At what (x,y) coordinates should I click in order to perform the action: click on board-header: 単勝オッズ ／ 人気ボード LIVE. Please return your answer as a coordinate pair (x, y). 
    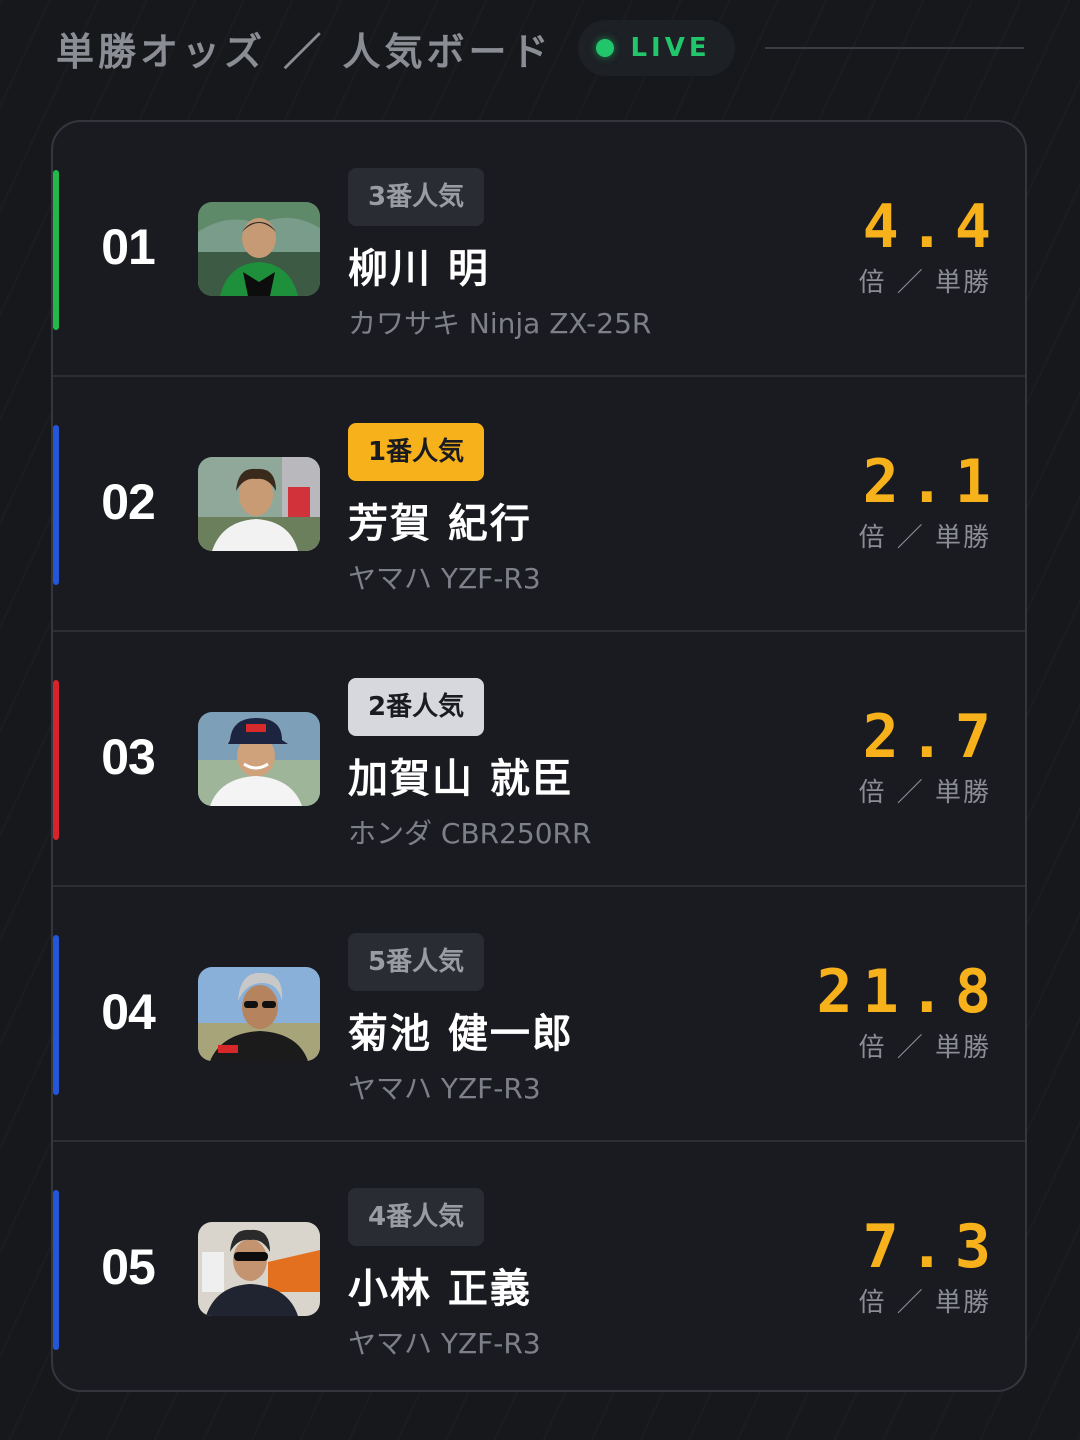
    Looking at the image, I should click on (540, 48).